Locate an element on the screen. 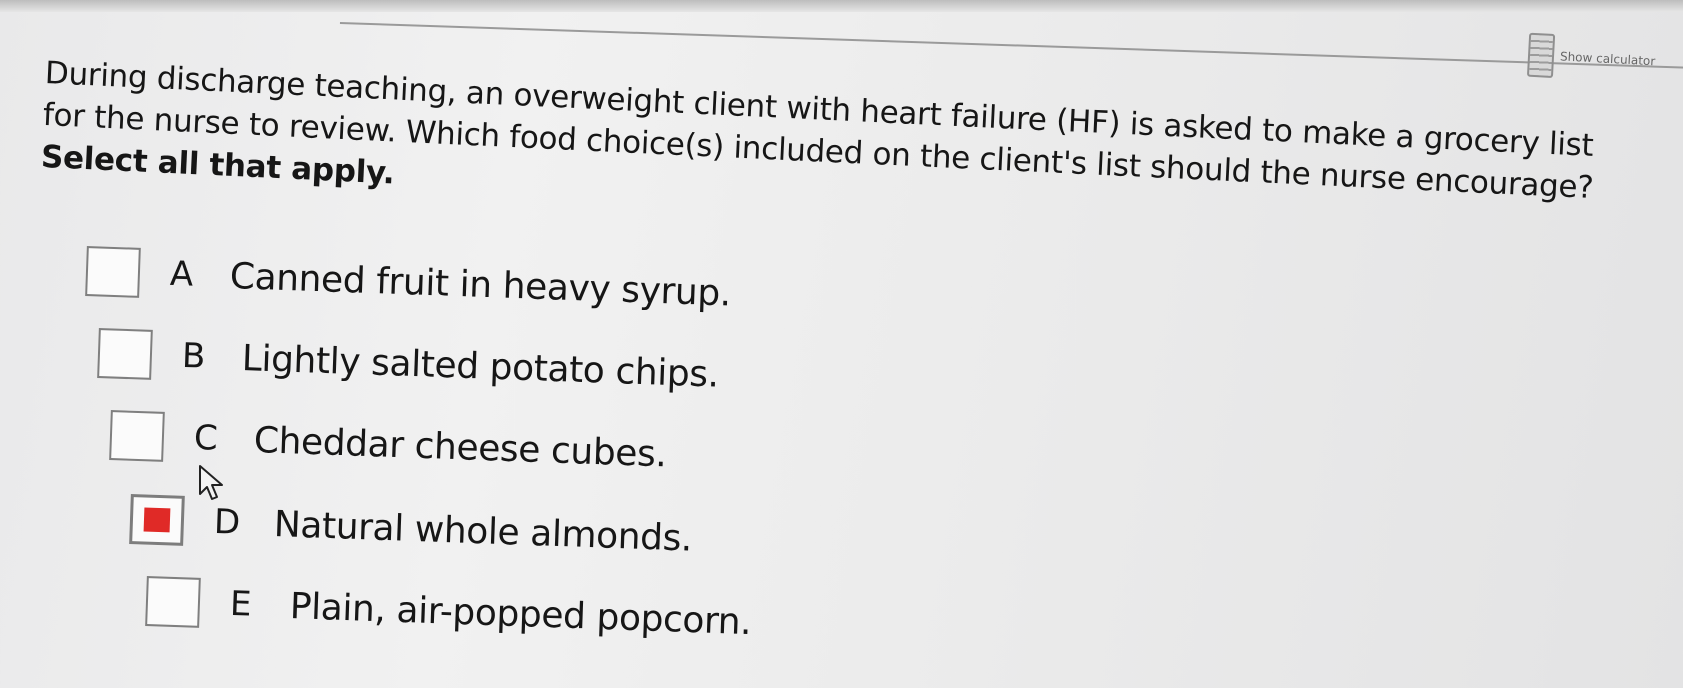 This screenshot has height=688, width=1683. screen-bezel is located at coordinates (841, 6).